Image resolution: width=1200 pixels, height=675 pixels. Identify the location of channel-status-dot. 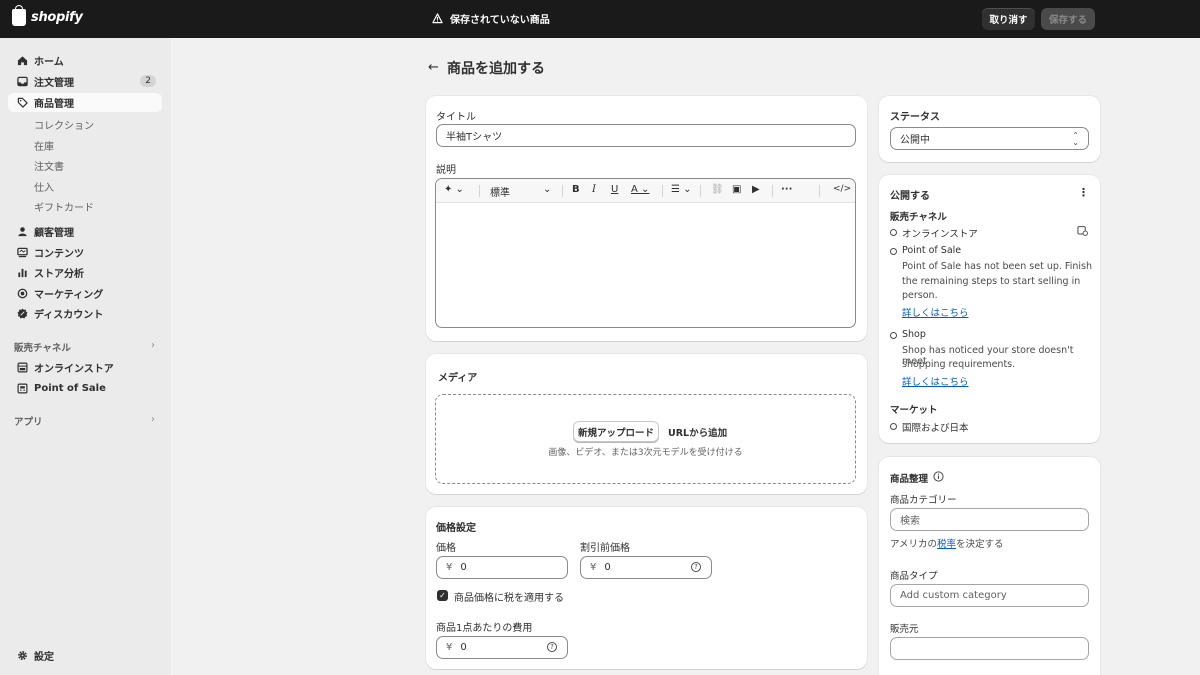
(893, 232).